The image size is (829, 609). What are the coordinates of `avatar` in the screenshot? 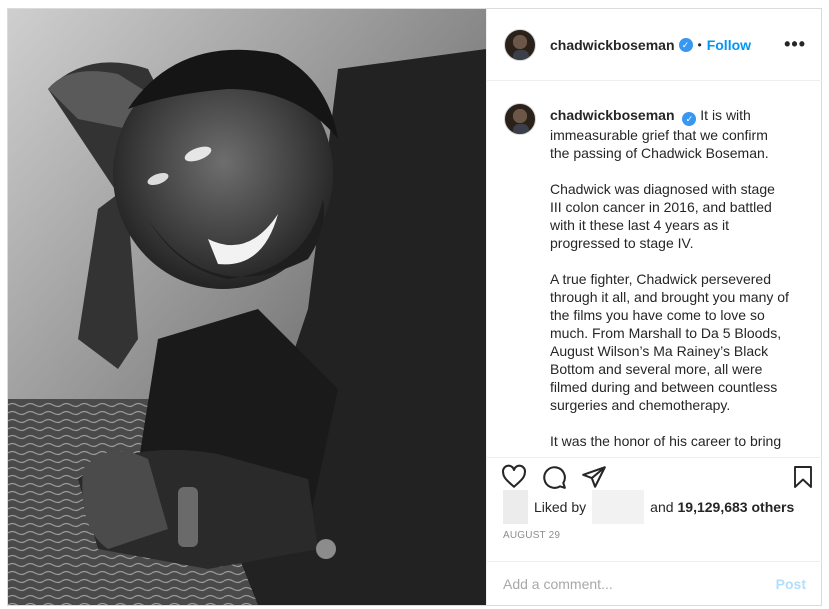 It's located at (520, 44).